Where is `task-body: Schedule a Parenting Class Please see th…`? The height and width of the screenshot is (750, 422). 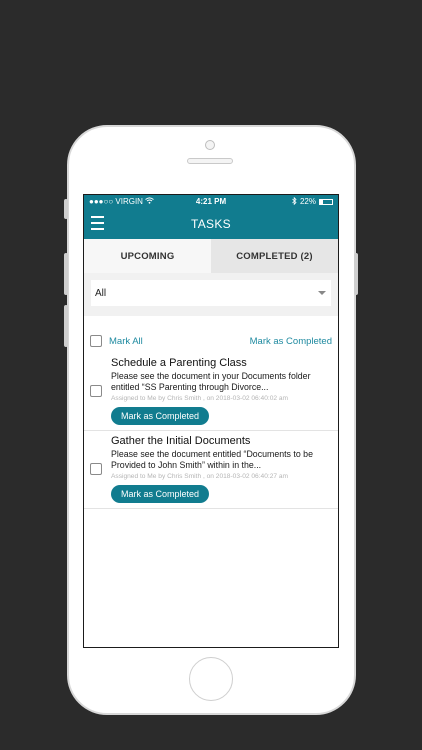 task-body: Schedule a Parenting Class Please see th… is located at coordinates (221, 391).